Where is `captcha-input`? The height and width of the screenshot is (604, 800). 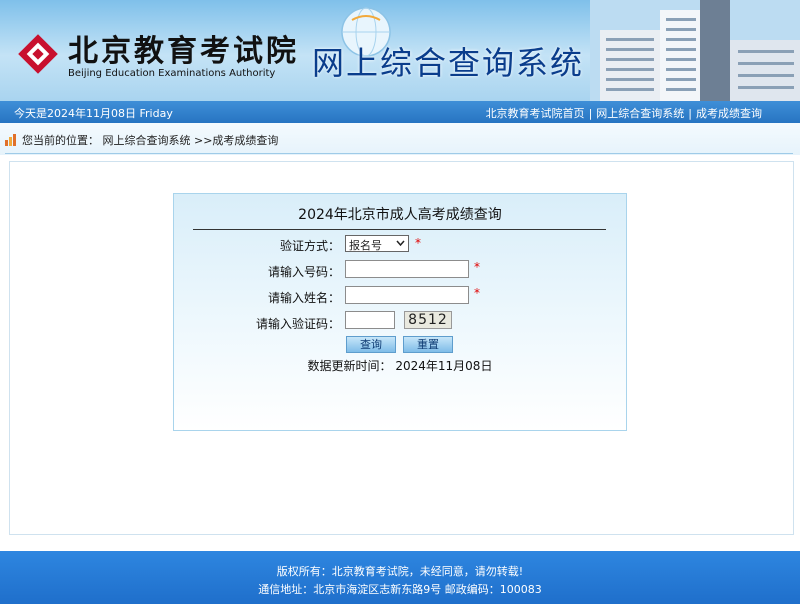
captcha-input is located at coordinates (370, 320).